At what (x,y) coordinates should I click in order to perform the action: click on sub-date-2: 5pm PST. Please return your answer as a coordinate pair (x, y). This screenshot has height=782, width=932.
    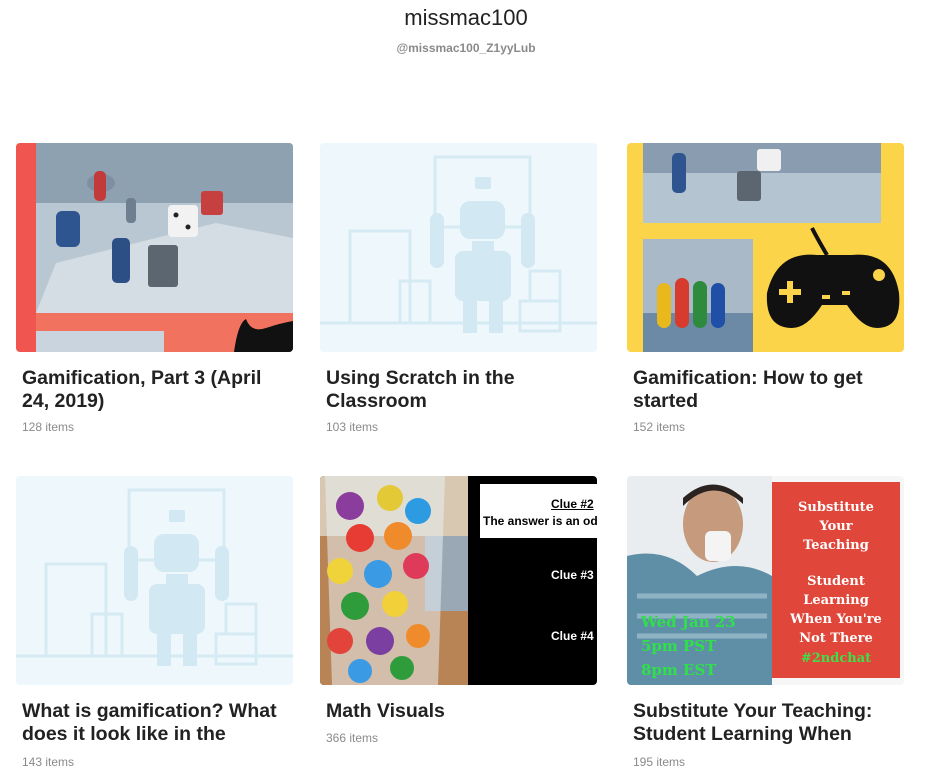
    Looking at the image, I should click on (679, 646).